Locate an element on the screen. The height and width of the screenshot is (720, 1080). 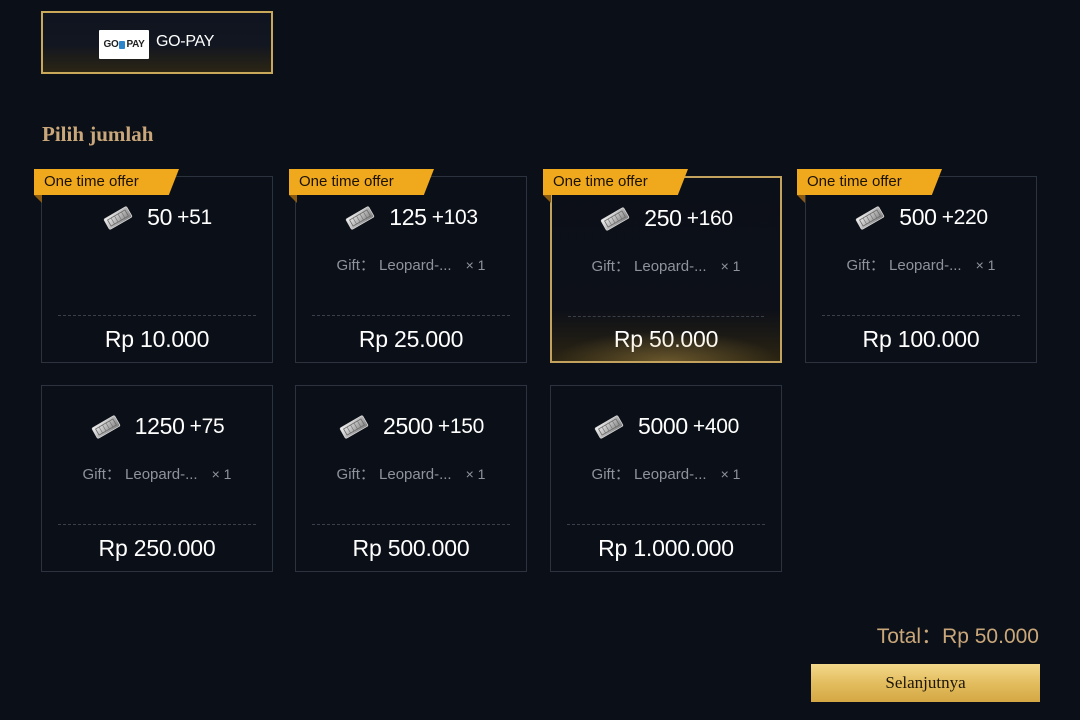
package-price: Rp 50.000 is located at coordinates (666, 339).